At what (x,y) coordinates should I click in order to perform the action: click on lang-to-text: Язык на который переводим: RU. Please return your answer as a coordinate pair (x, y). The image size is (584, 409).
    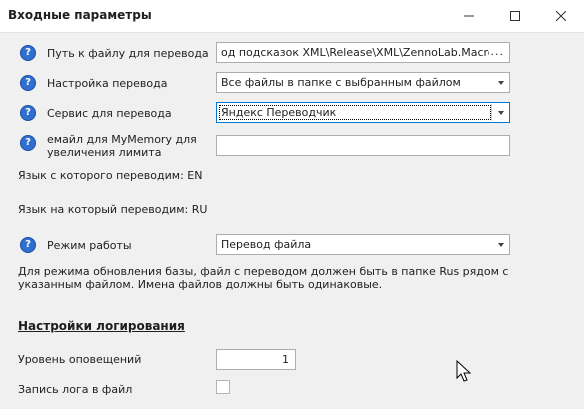
    Looking at the image, I should click on (113, 209).